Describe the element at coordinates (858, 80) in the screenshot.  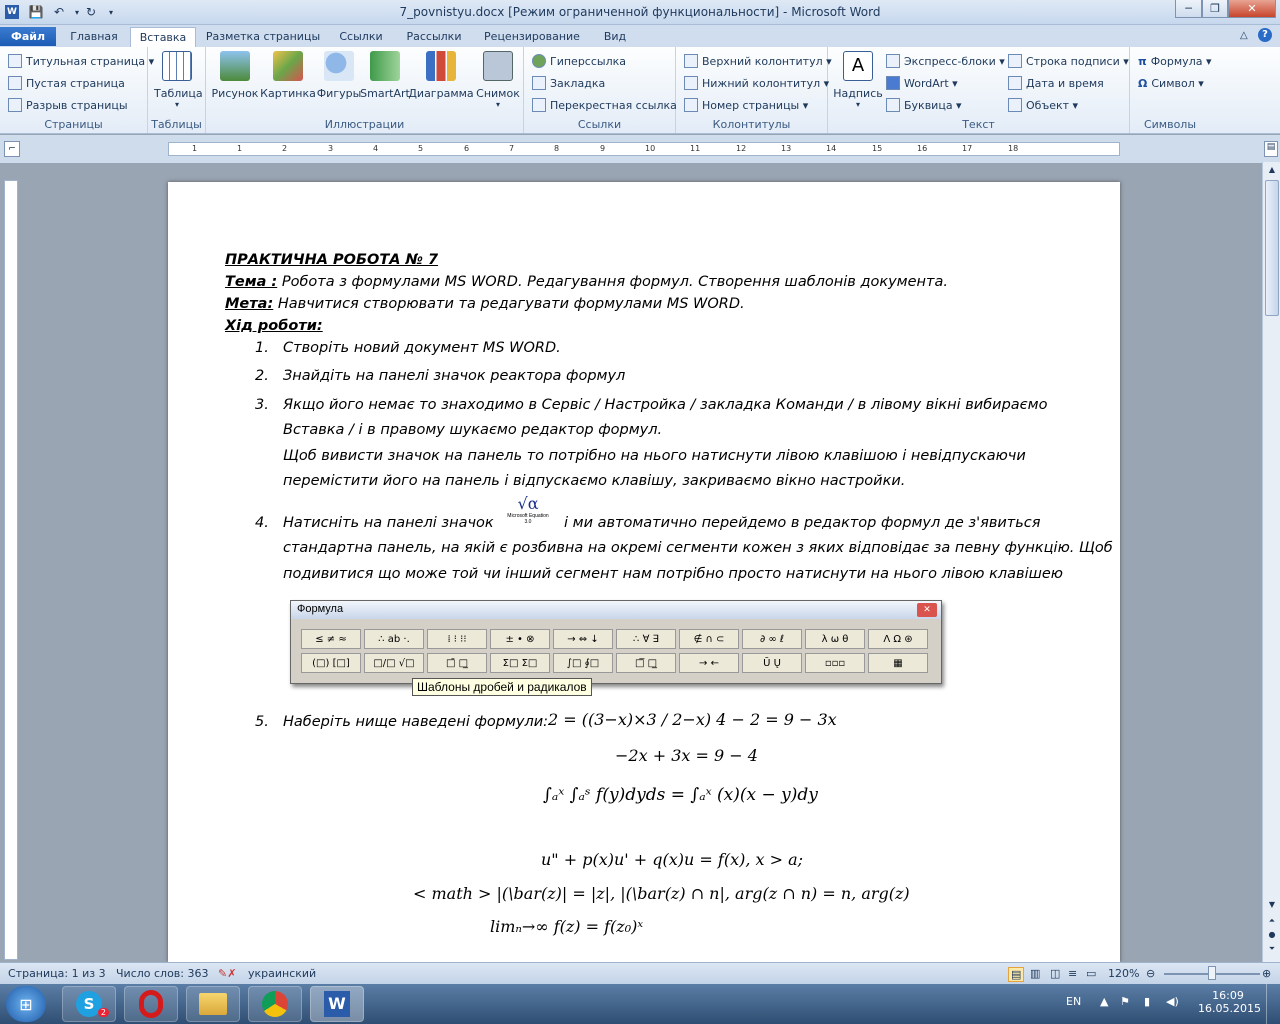
I see `textbox-button: A Надпись ▾` at that location.